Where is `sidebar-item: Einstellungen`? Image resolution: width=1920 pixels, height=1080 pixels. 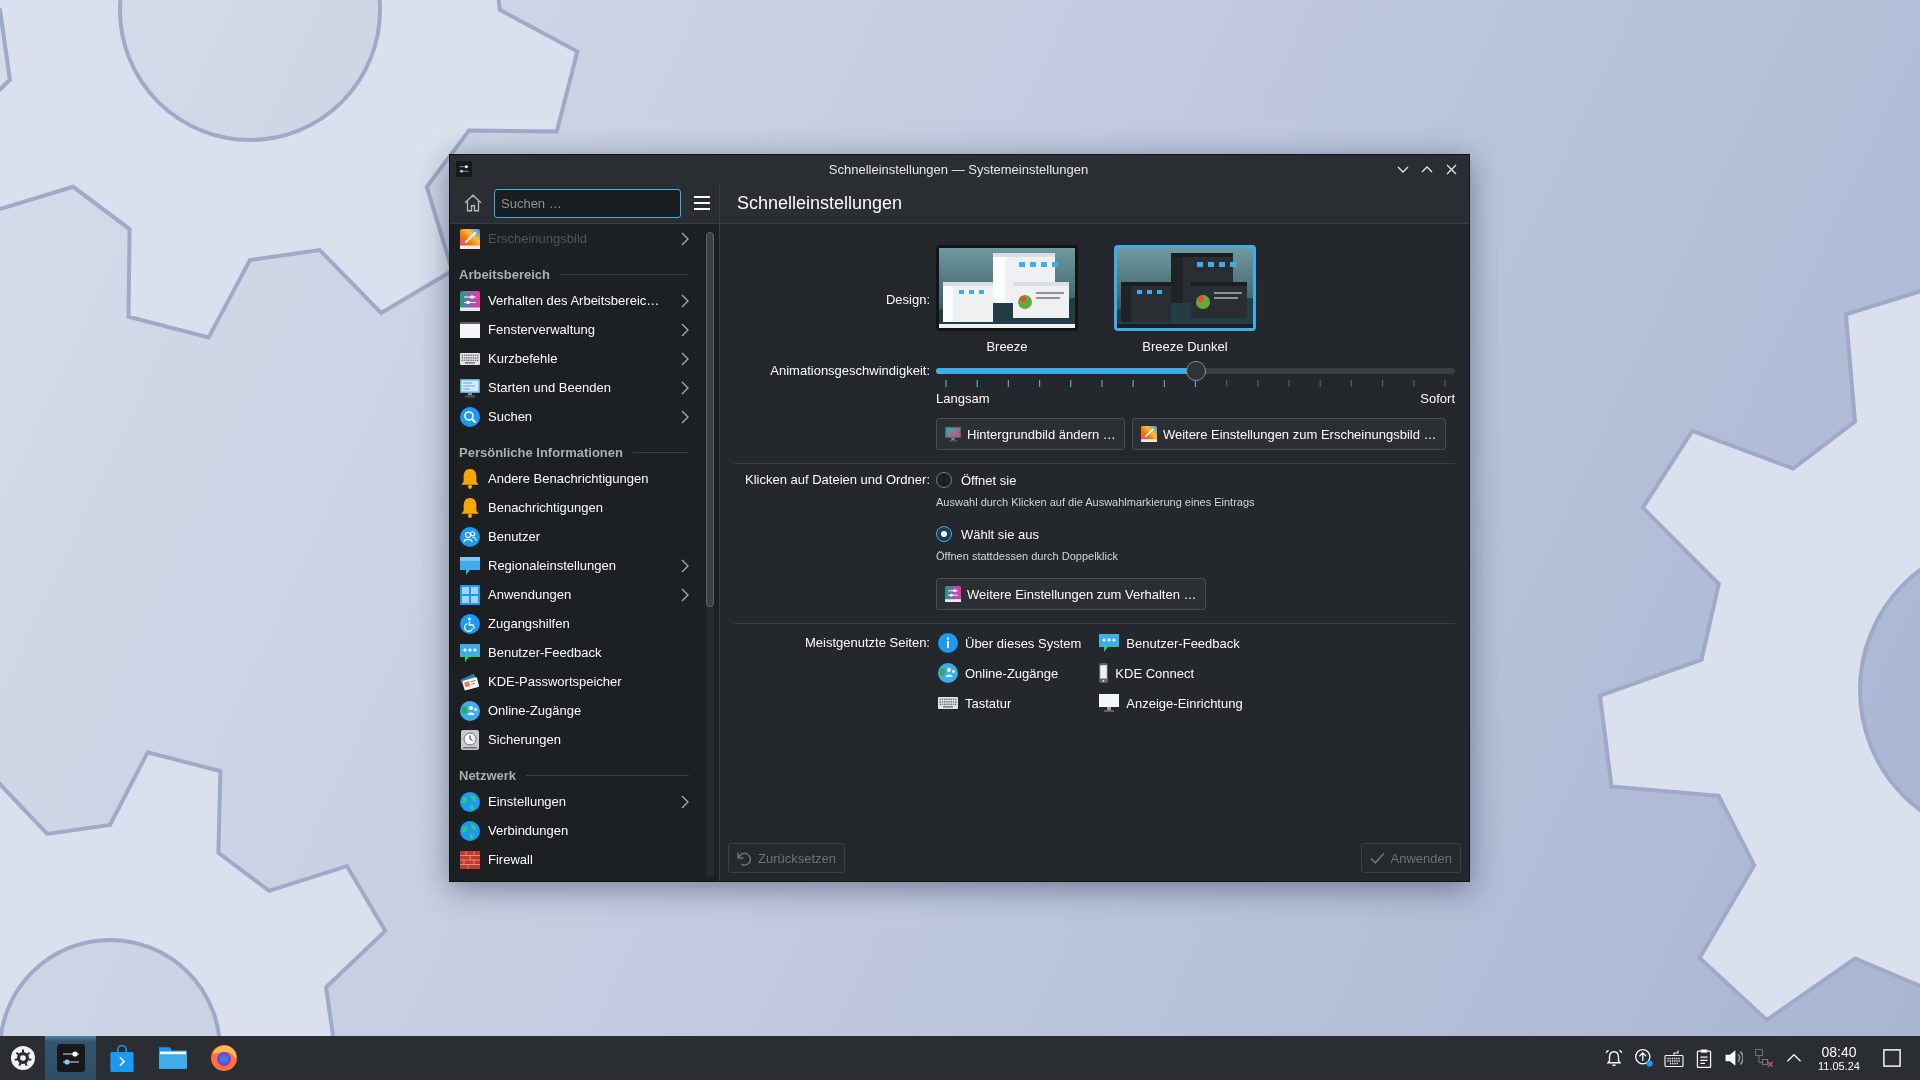 sidebar-item: Einstellungen is located at coordinates (575, 801).